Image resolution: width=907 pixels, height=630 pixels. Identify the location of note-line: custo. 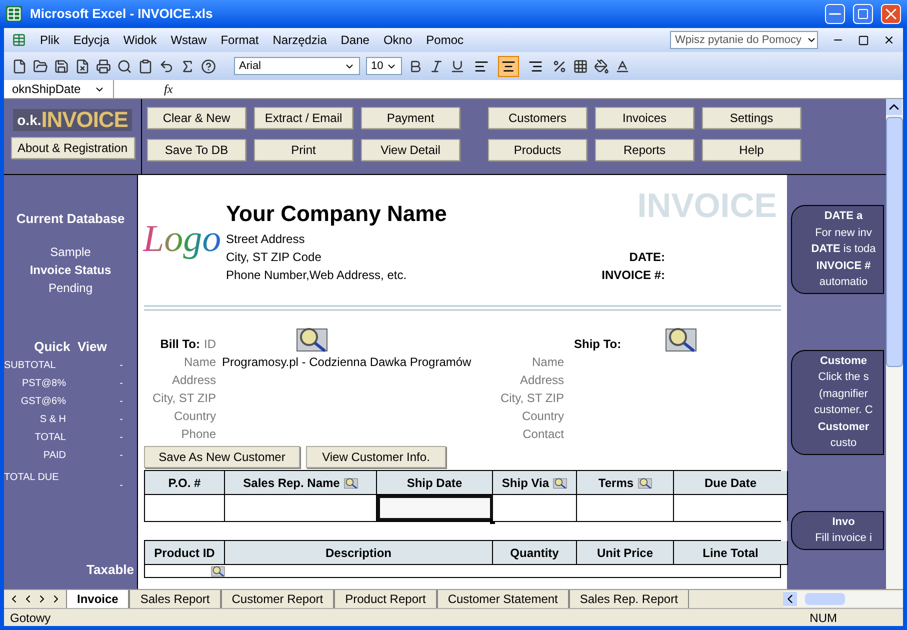
(843, 443).